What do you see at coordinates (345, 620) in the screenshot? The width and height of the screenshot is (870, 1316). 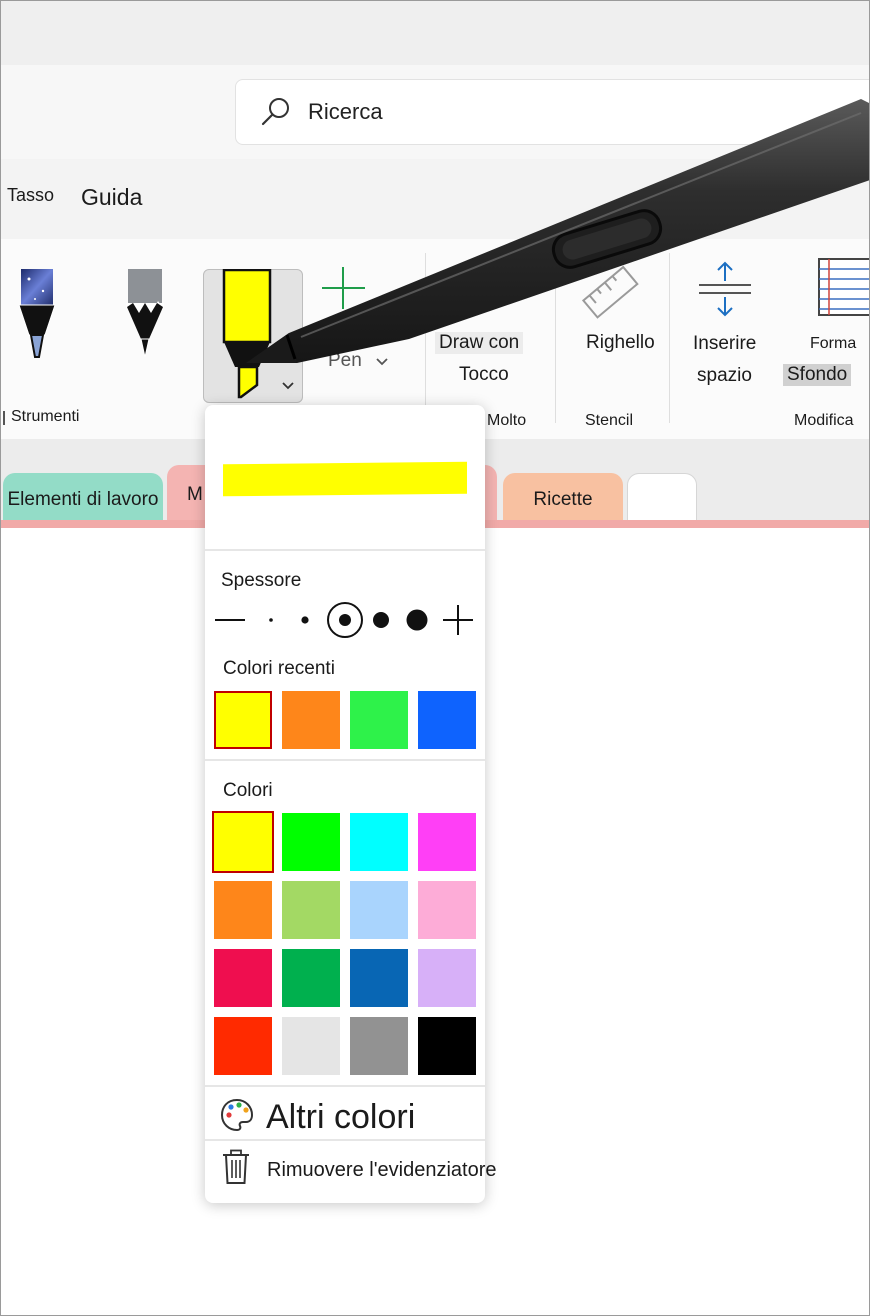 I see `thickness-option-3-selected` at bounding box center [345, 620].